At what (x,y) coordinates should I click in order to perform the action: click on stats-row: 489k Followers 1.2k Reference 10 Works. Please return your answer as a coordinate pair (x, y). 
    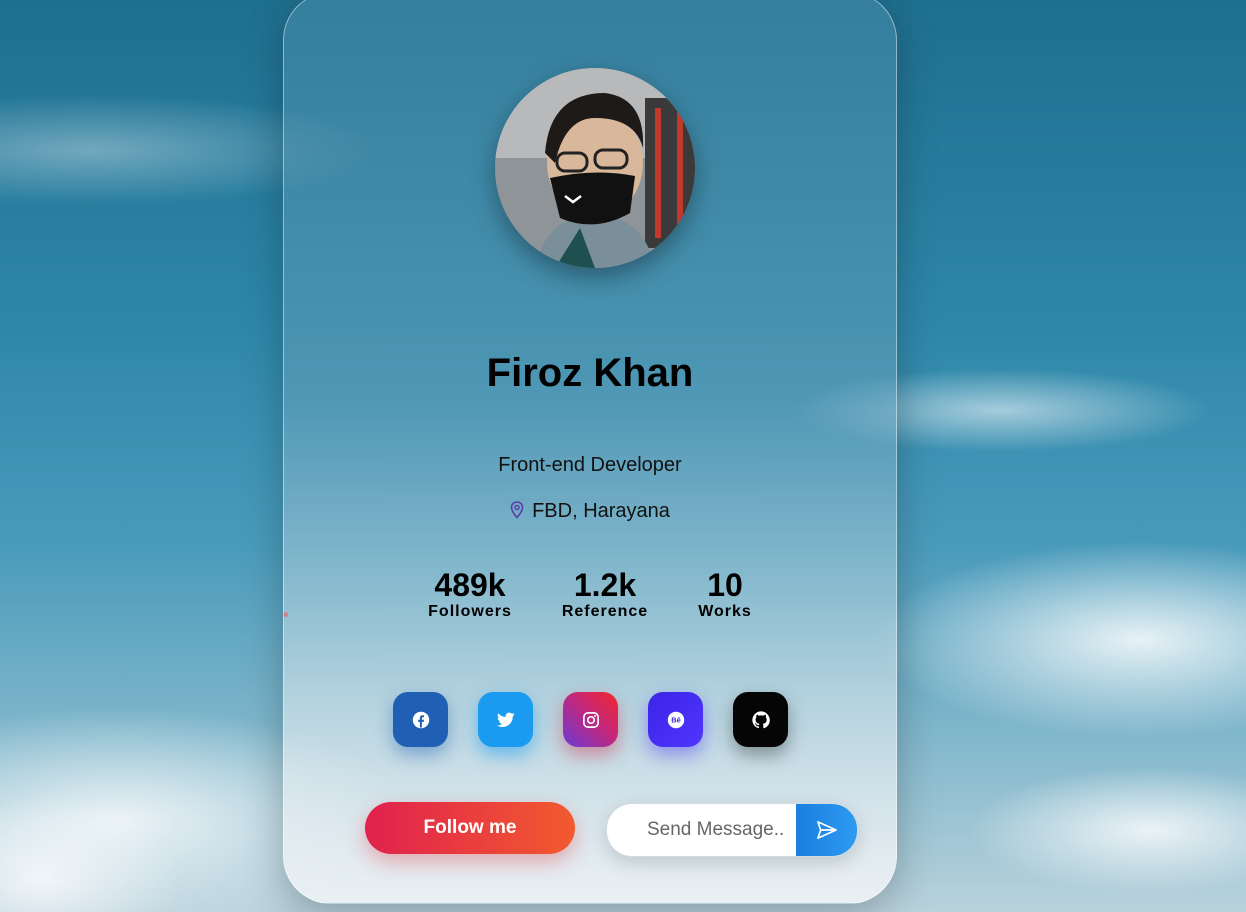
    Looking at the image, I should click on (590, 597).